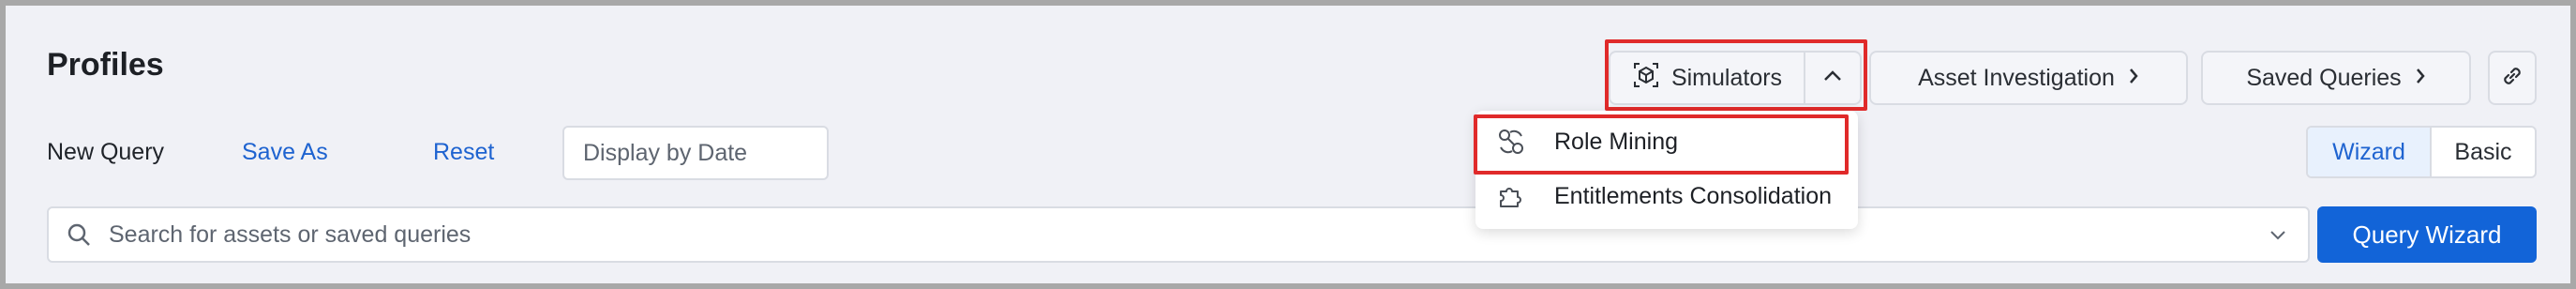  I want to click on link-icon, so click(2512, 78).